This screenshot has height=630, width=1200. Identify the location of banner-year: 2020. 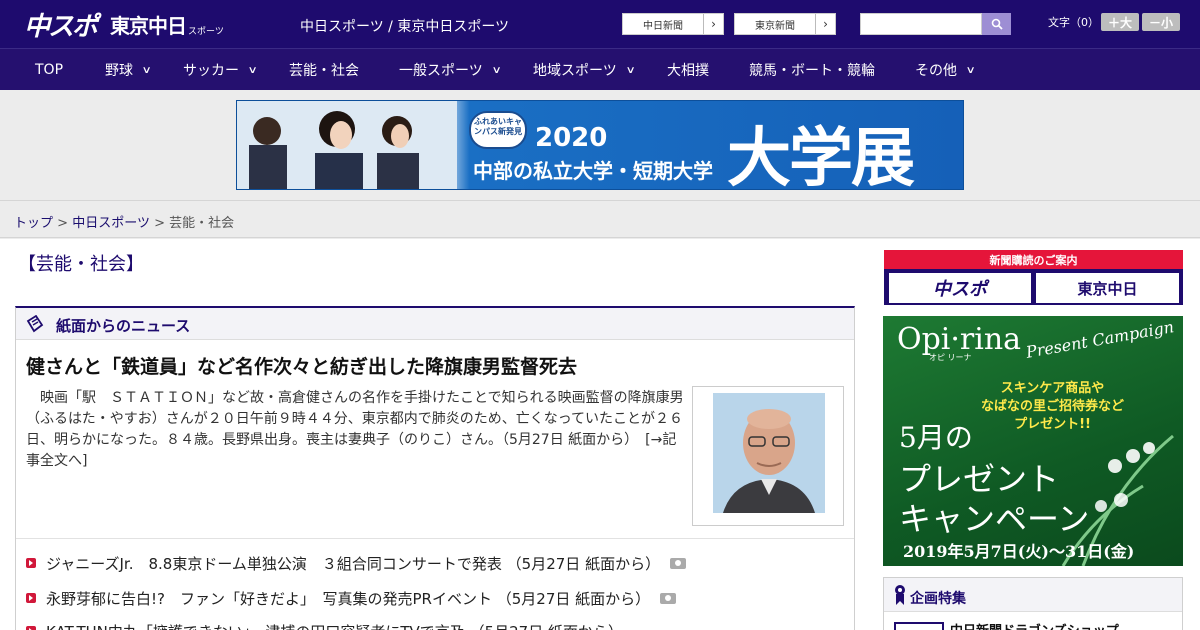
(571, 138).